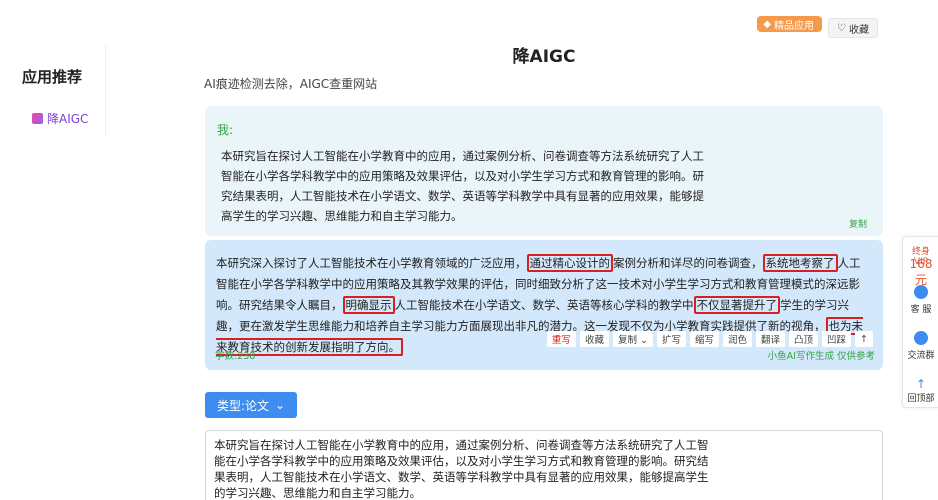 The width and height of the screenshot is (938, 500). What do you see at coordinates (561, 339) in the screenshot?
I see `rewrite-button: 重写` at bounding box center [561, 339].